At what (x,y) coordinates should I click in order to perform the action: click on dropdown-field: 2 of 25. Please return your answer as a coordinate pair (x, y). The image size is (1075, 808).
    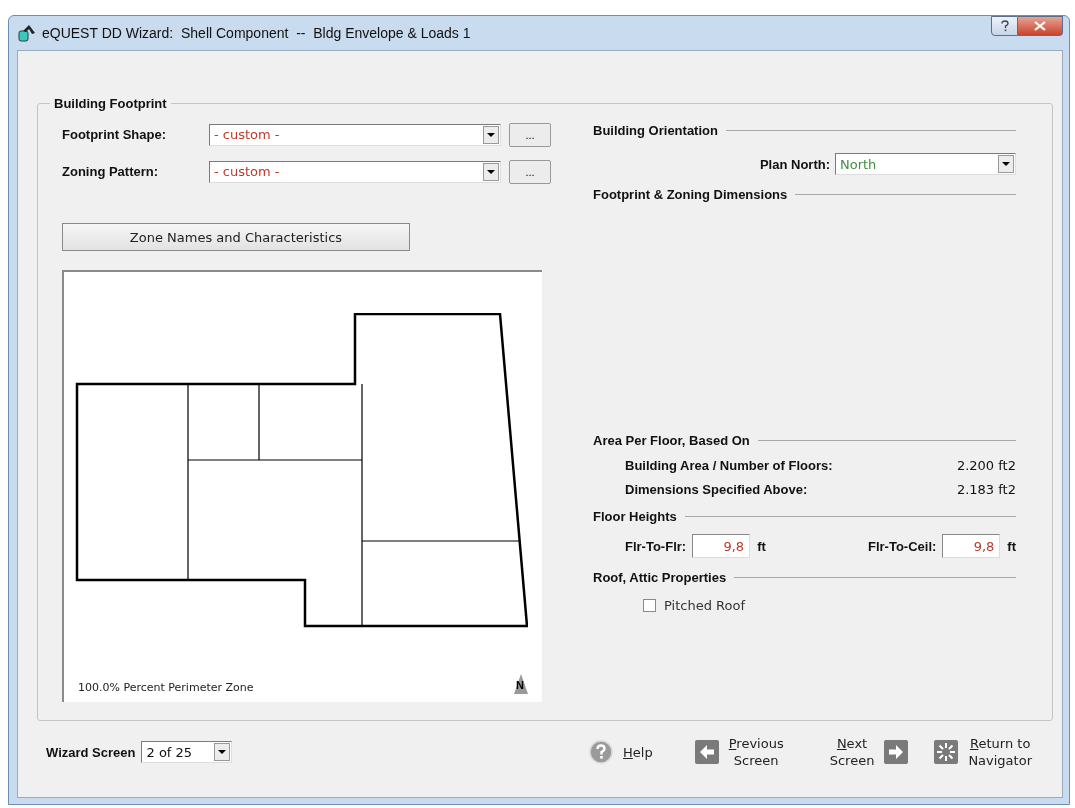
    Looking at the image, I should click on (187, 752).